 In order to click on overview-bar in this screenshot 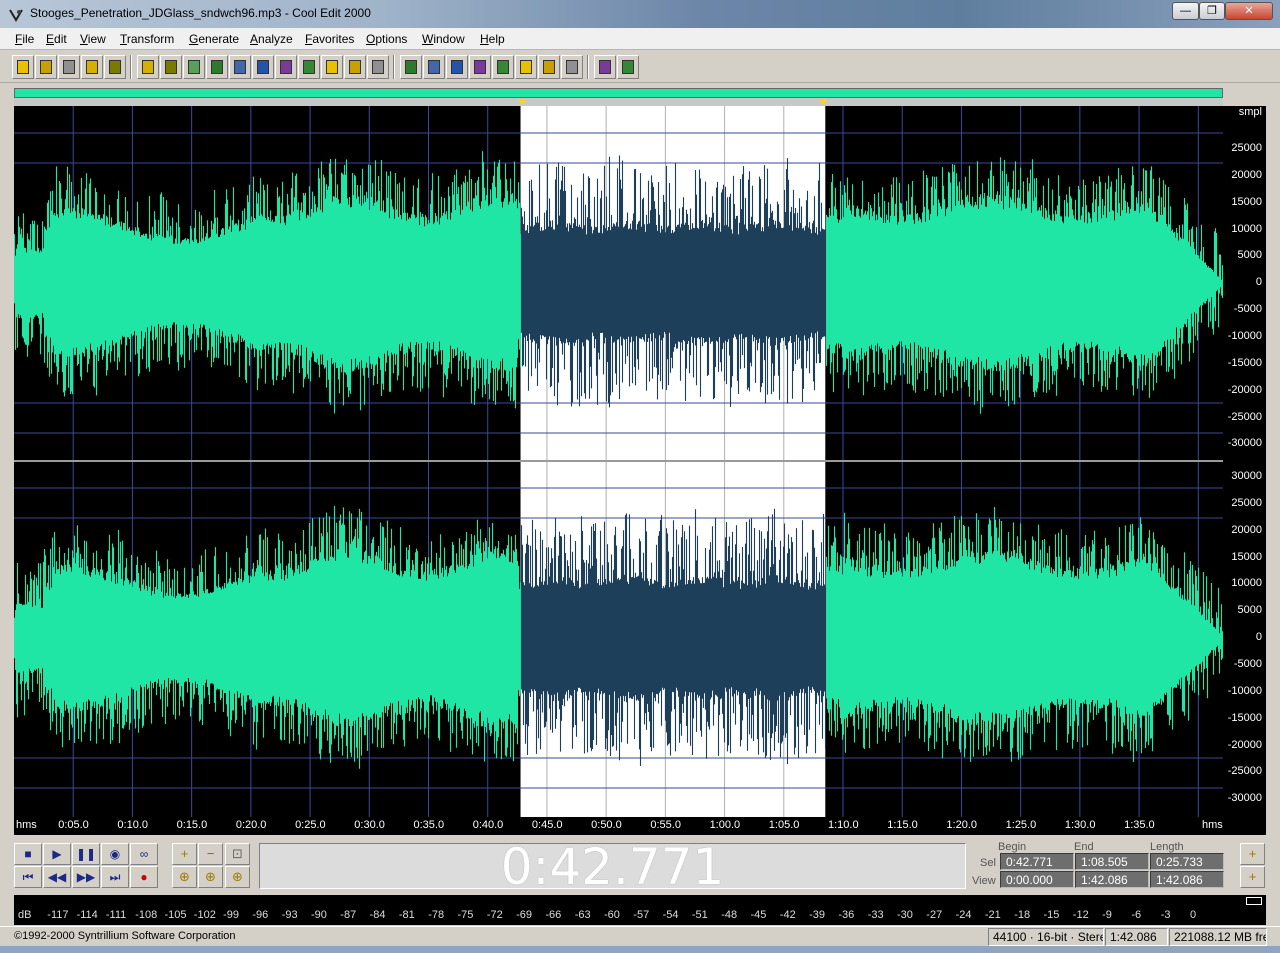, I will do `click(618, 93)`.